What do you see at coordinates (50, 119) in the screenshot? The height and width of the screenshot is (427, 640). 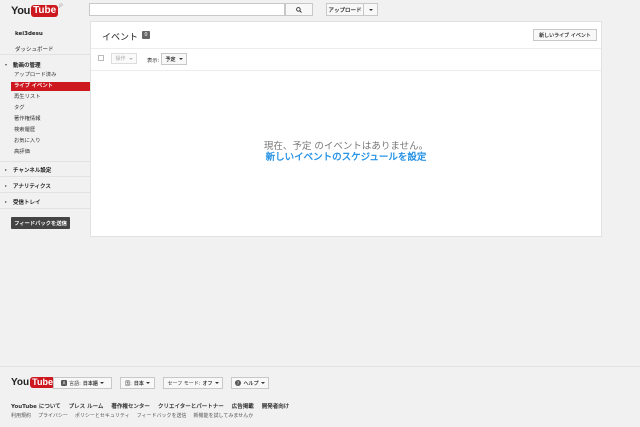 I see `sidebar-item-copyright: 著作権情報` at bounding box center [50, 119].